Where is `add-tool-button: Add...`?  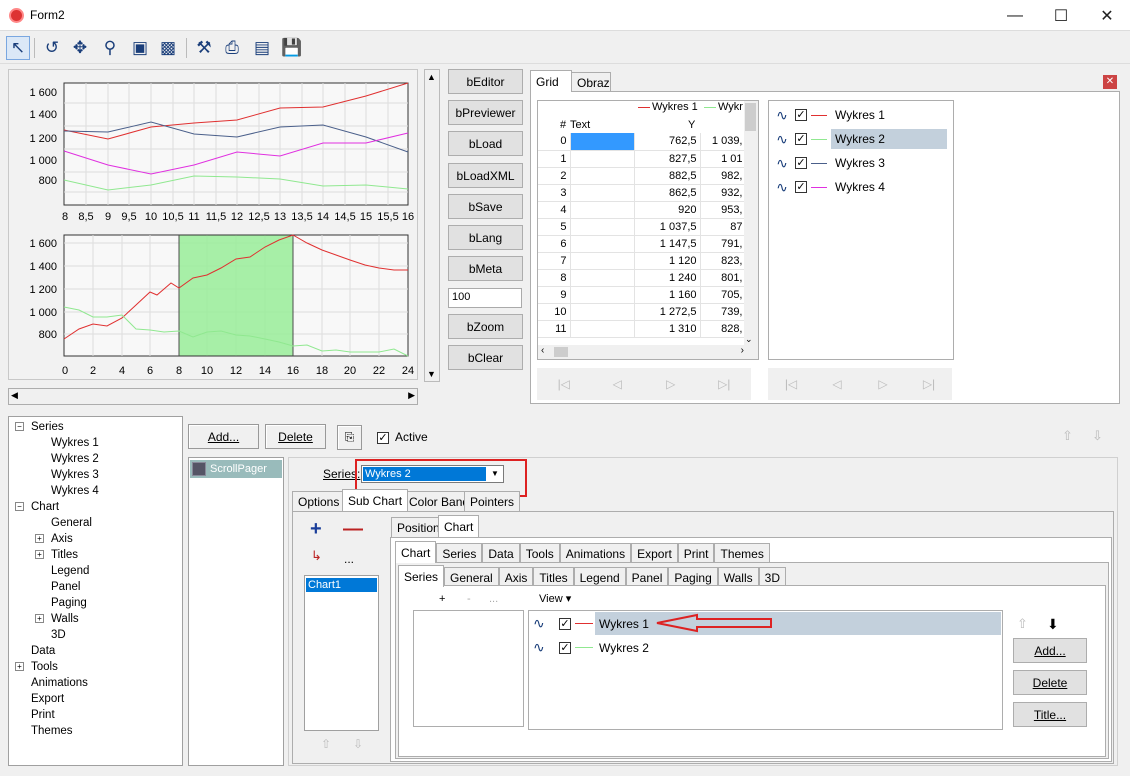 add-tool-button: Add... is located at coordinates (223, 436).